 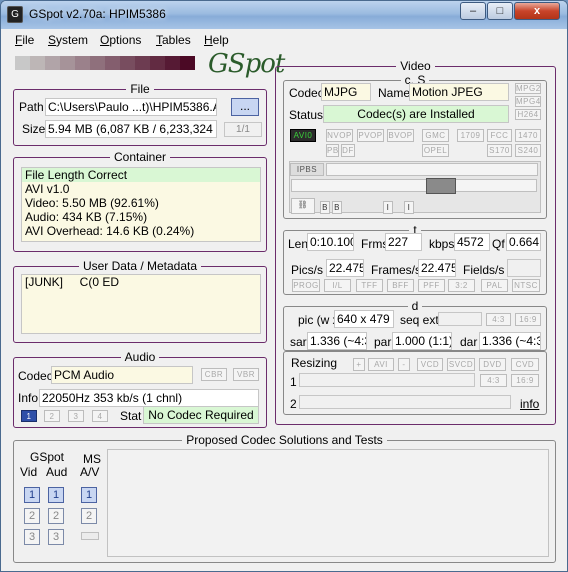 What do you see at coordinates (500, 11) in the screenshot?
I see `maximize-button: □` at bounding box center [500, 11].